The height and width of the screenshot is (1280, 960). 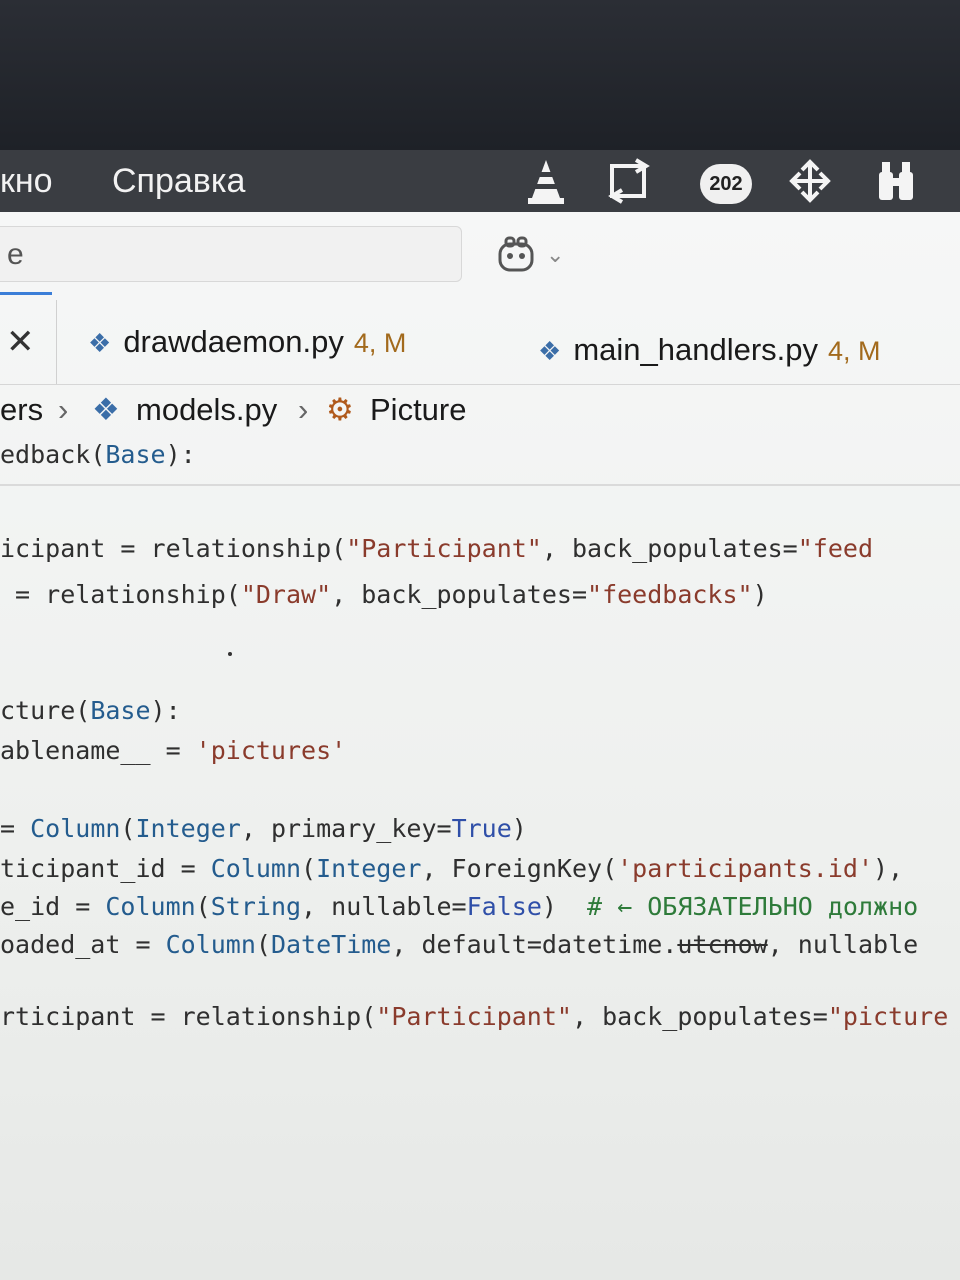 What do you see at coordinates (480, 181) in the screenshot?
I see `macos-menubar: кно Справка 202` at bounding box center [480, 181].